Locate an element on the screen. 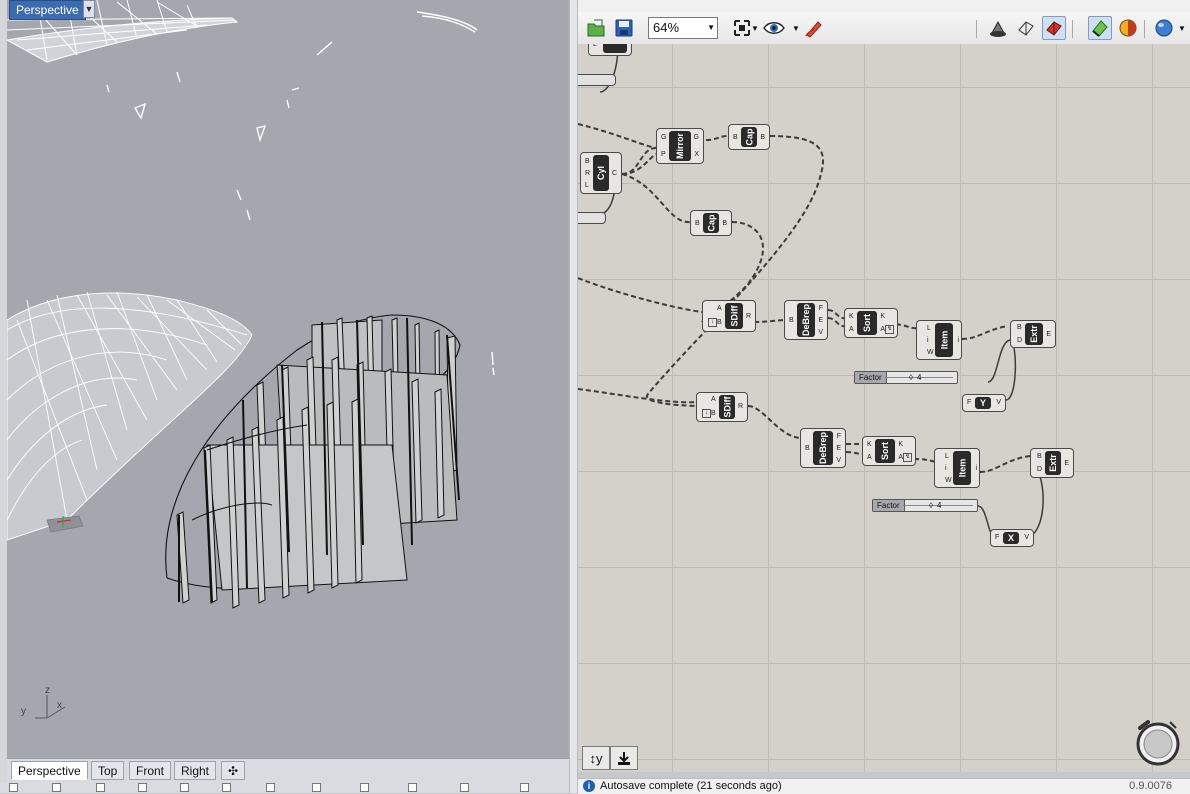 The width and height of the screenshot is (1190, 794). save-file-icon is located at coordinates (624, 28).